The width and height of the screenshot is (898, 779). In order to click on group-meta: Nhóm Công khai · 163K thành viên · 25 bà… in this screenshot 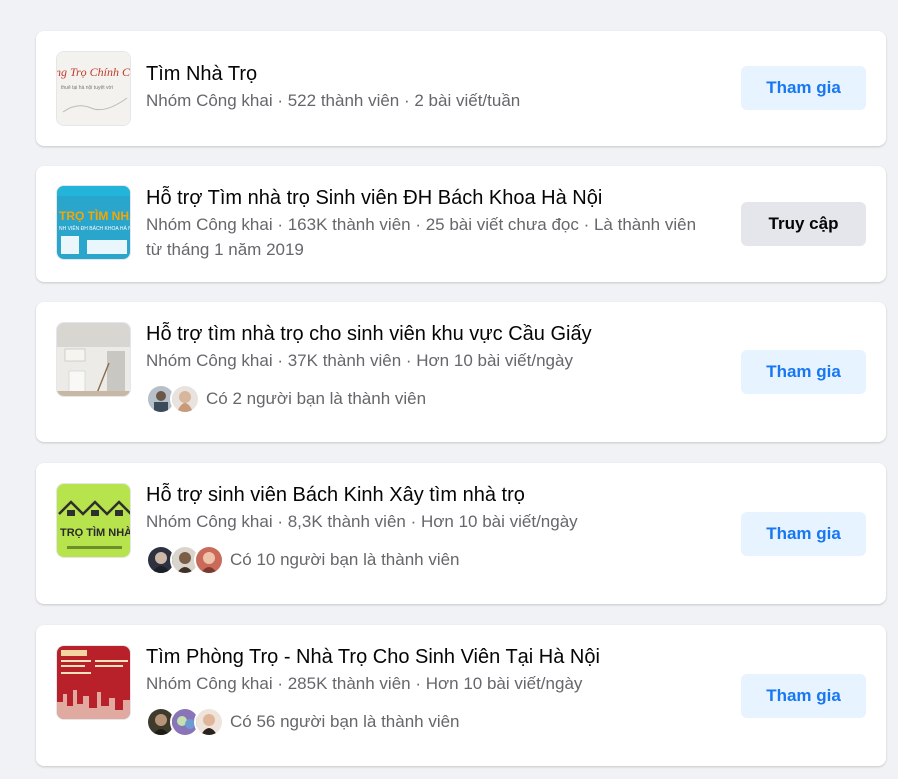, I will do `click(421, 237)`.